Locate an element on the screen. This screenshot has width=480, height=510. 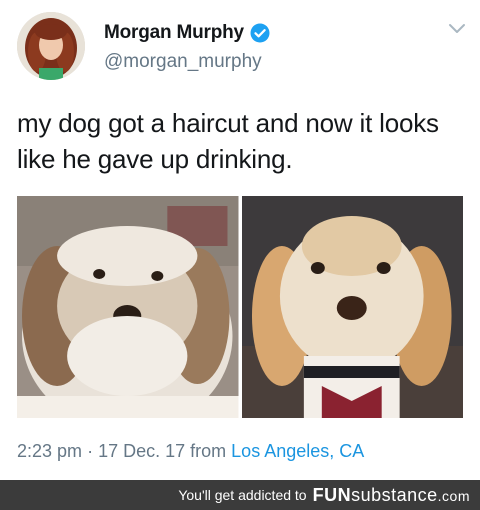
brand-prefix: FUN is located at coordinates (332, 494).